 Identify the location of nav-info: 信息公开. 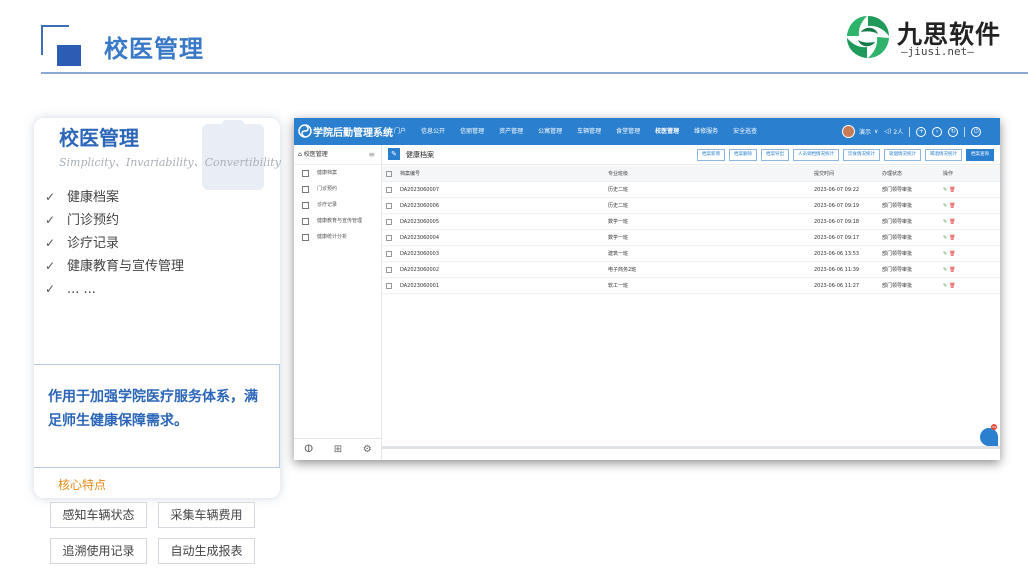
(433, 131).